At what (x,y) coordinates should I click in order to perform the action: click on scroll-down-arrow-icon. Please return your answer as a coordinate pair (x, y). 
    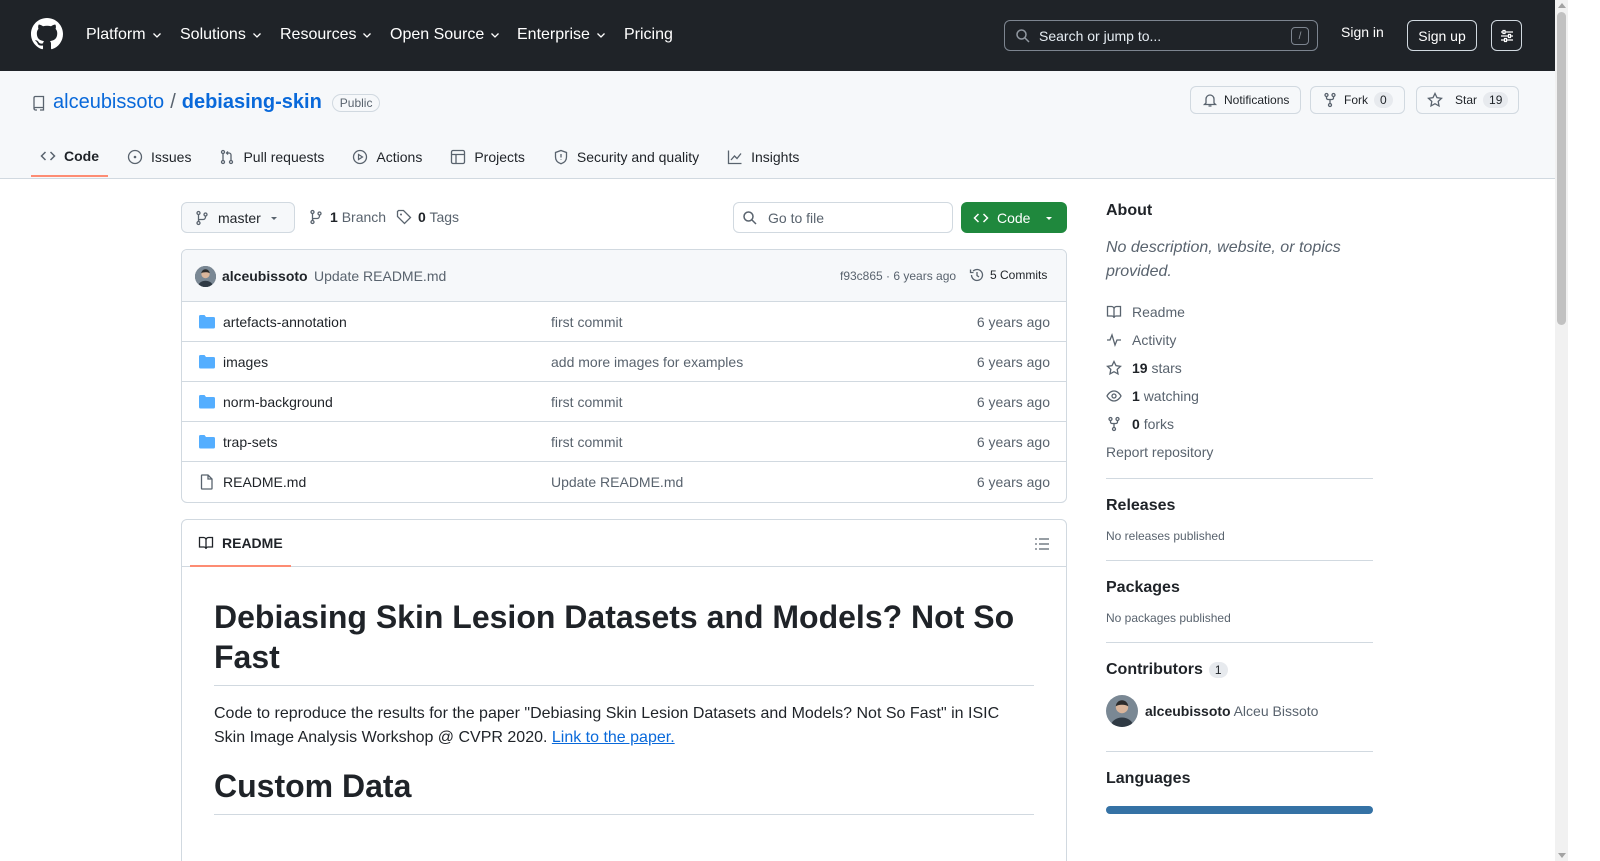
    Looking at the image, I should click on (1562, 855).